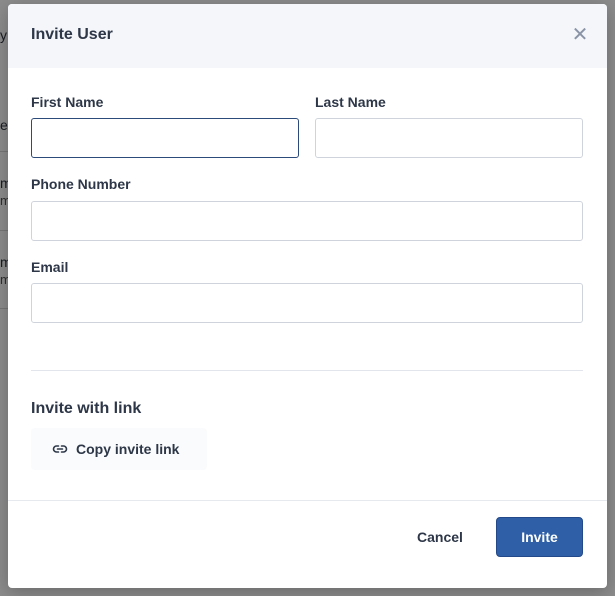 The width and height of the screenshot is (615, 596). Describe the element at coordinates (72, 34) in the screenshot. I see `modal-title: Invite User` at that location.